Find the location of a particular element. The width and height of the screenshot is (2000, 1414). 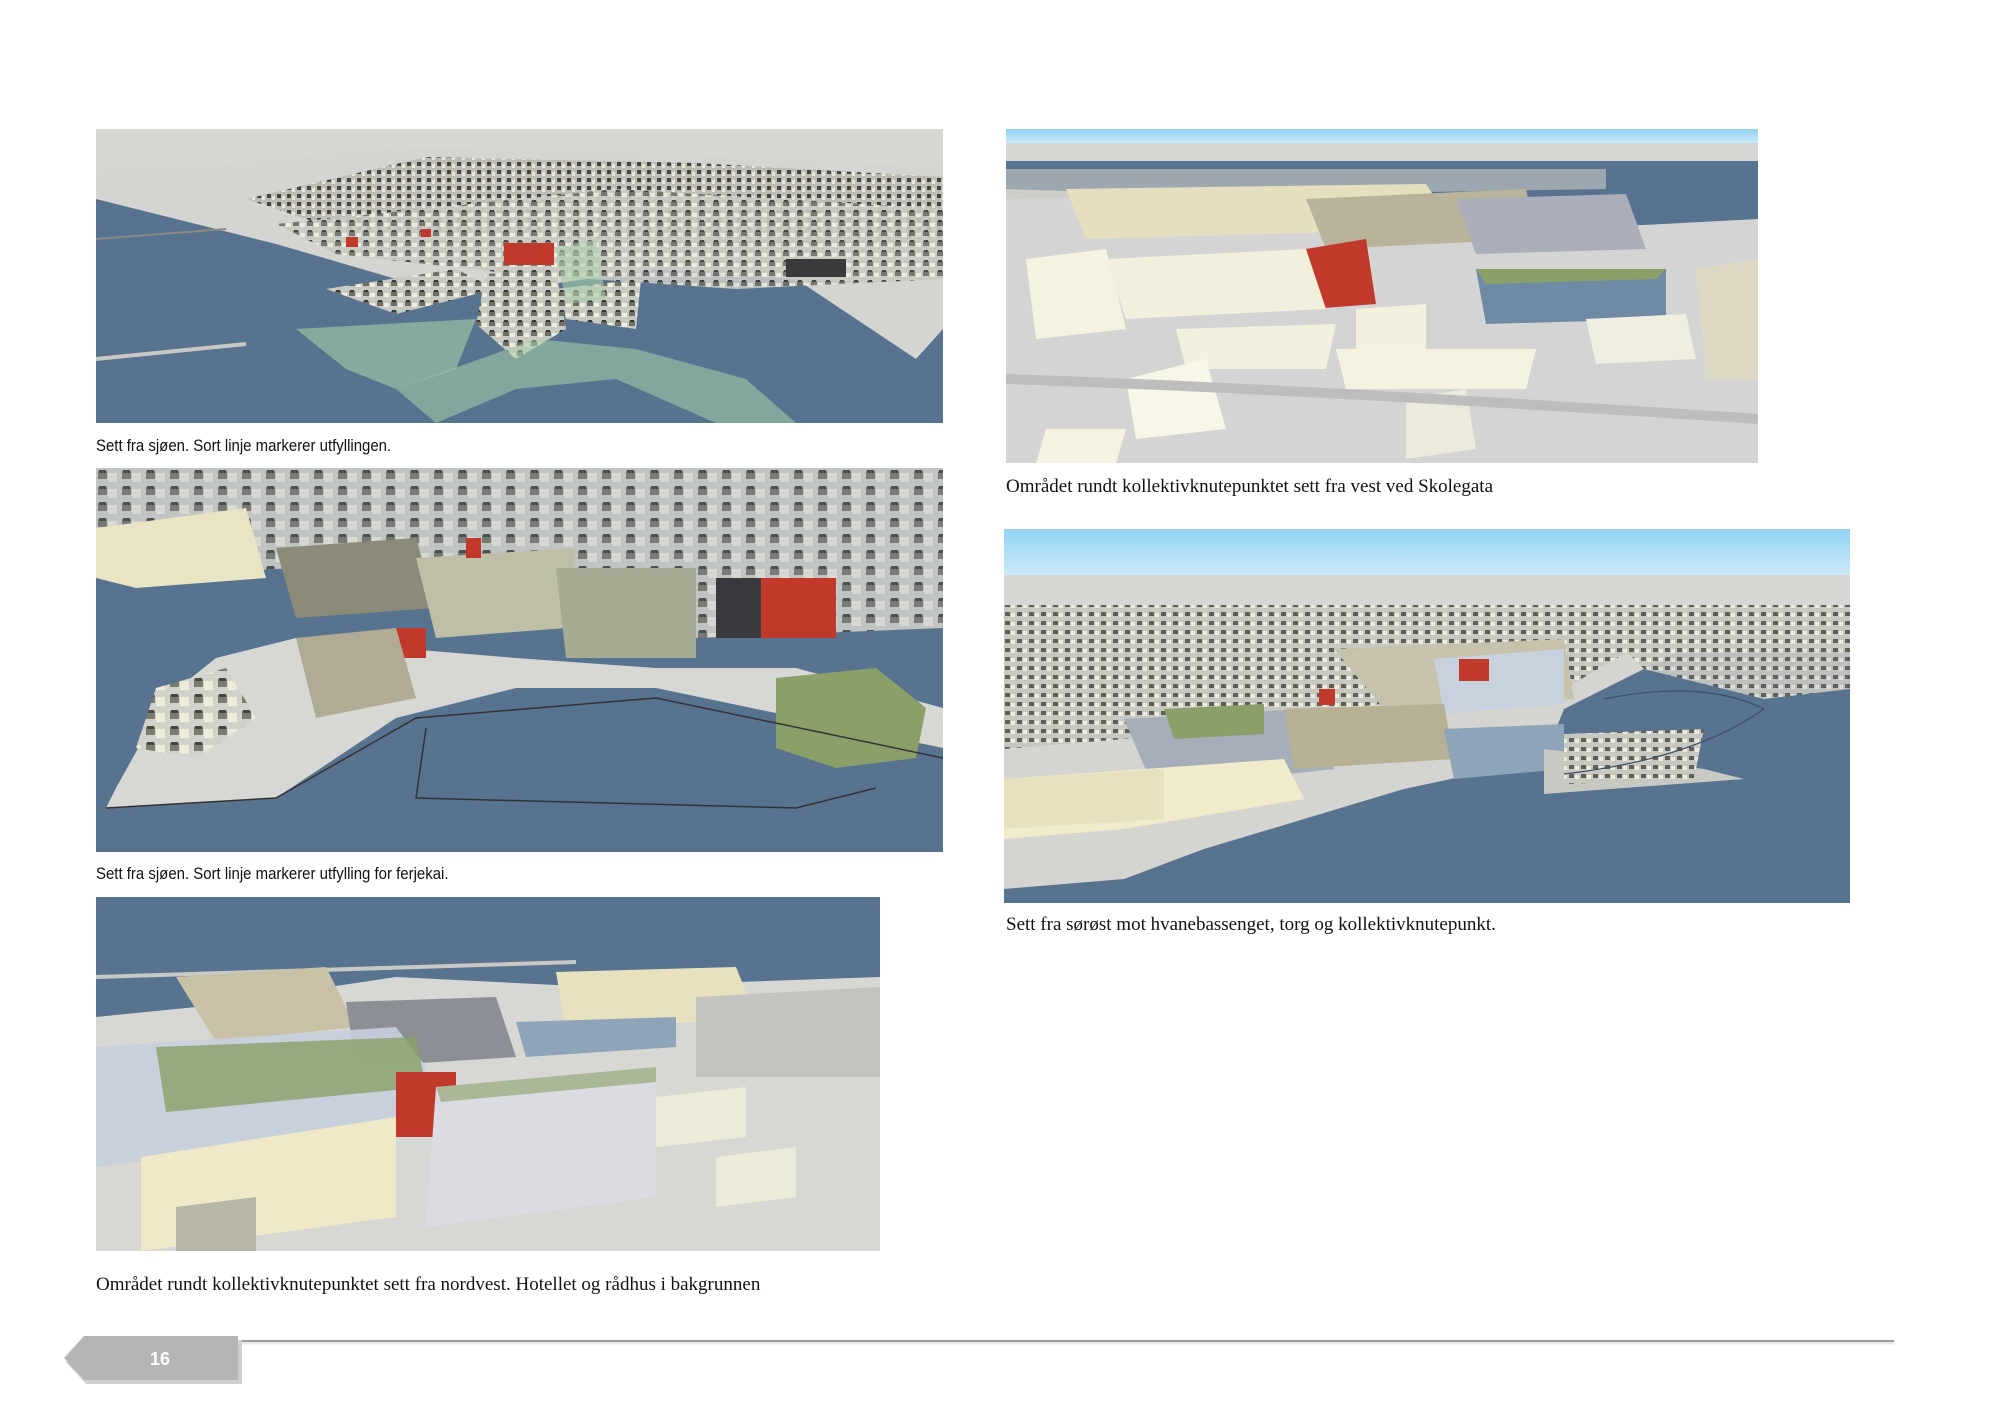

figure-5-image is located at coordinates (1427, 716).